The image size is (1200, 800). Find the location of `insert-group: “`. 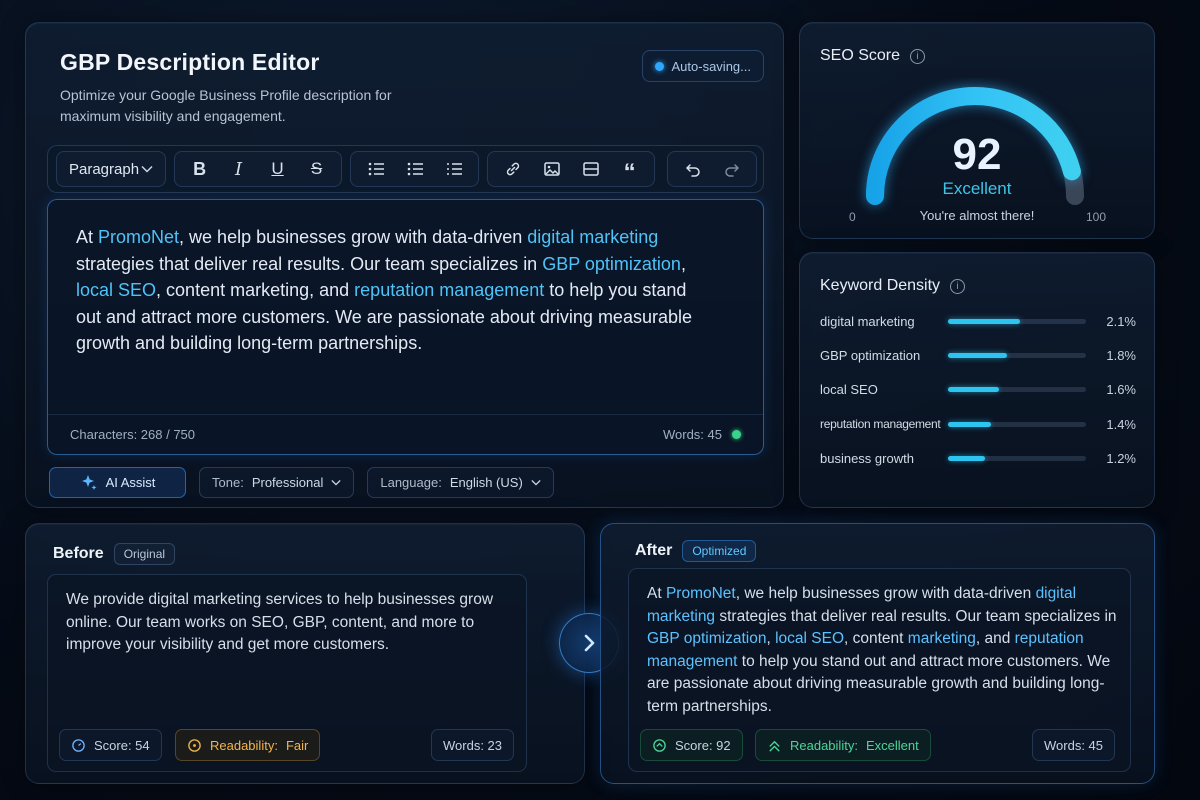

insert-group: “ is located at coordinates (571, 169).